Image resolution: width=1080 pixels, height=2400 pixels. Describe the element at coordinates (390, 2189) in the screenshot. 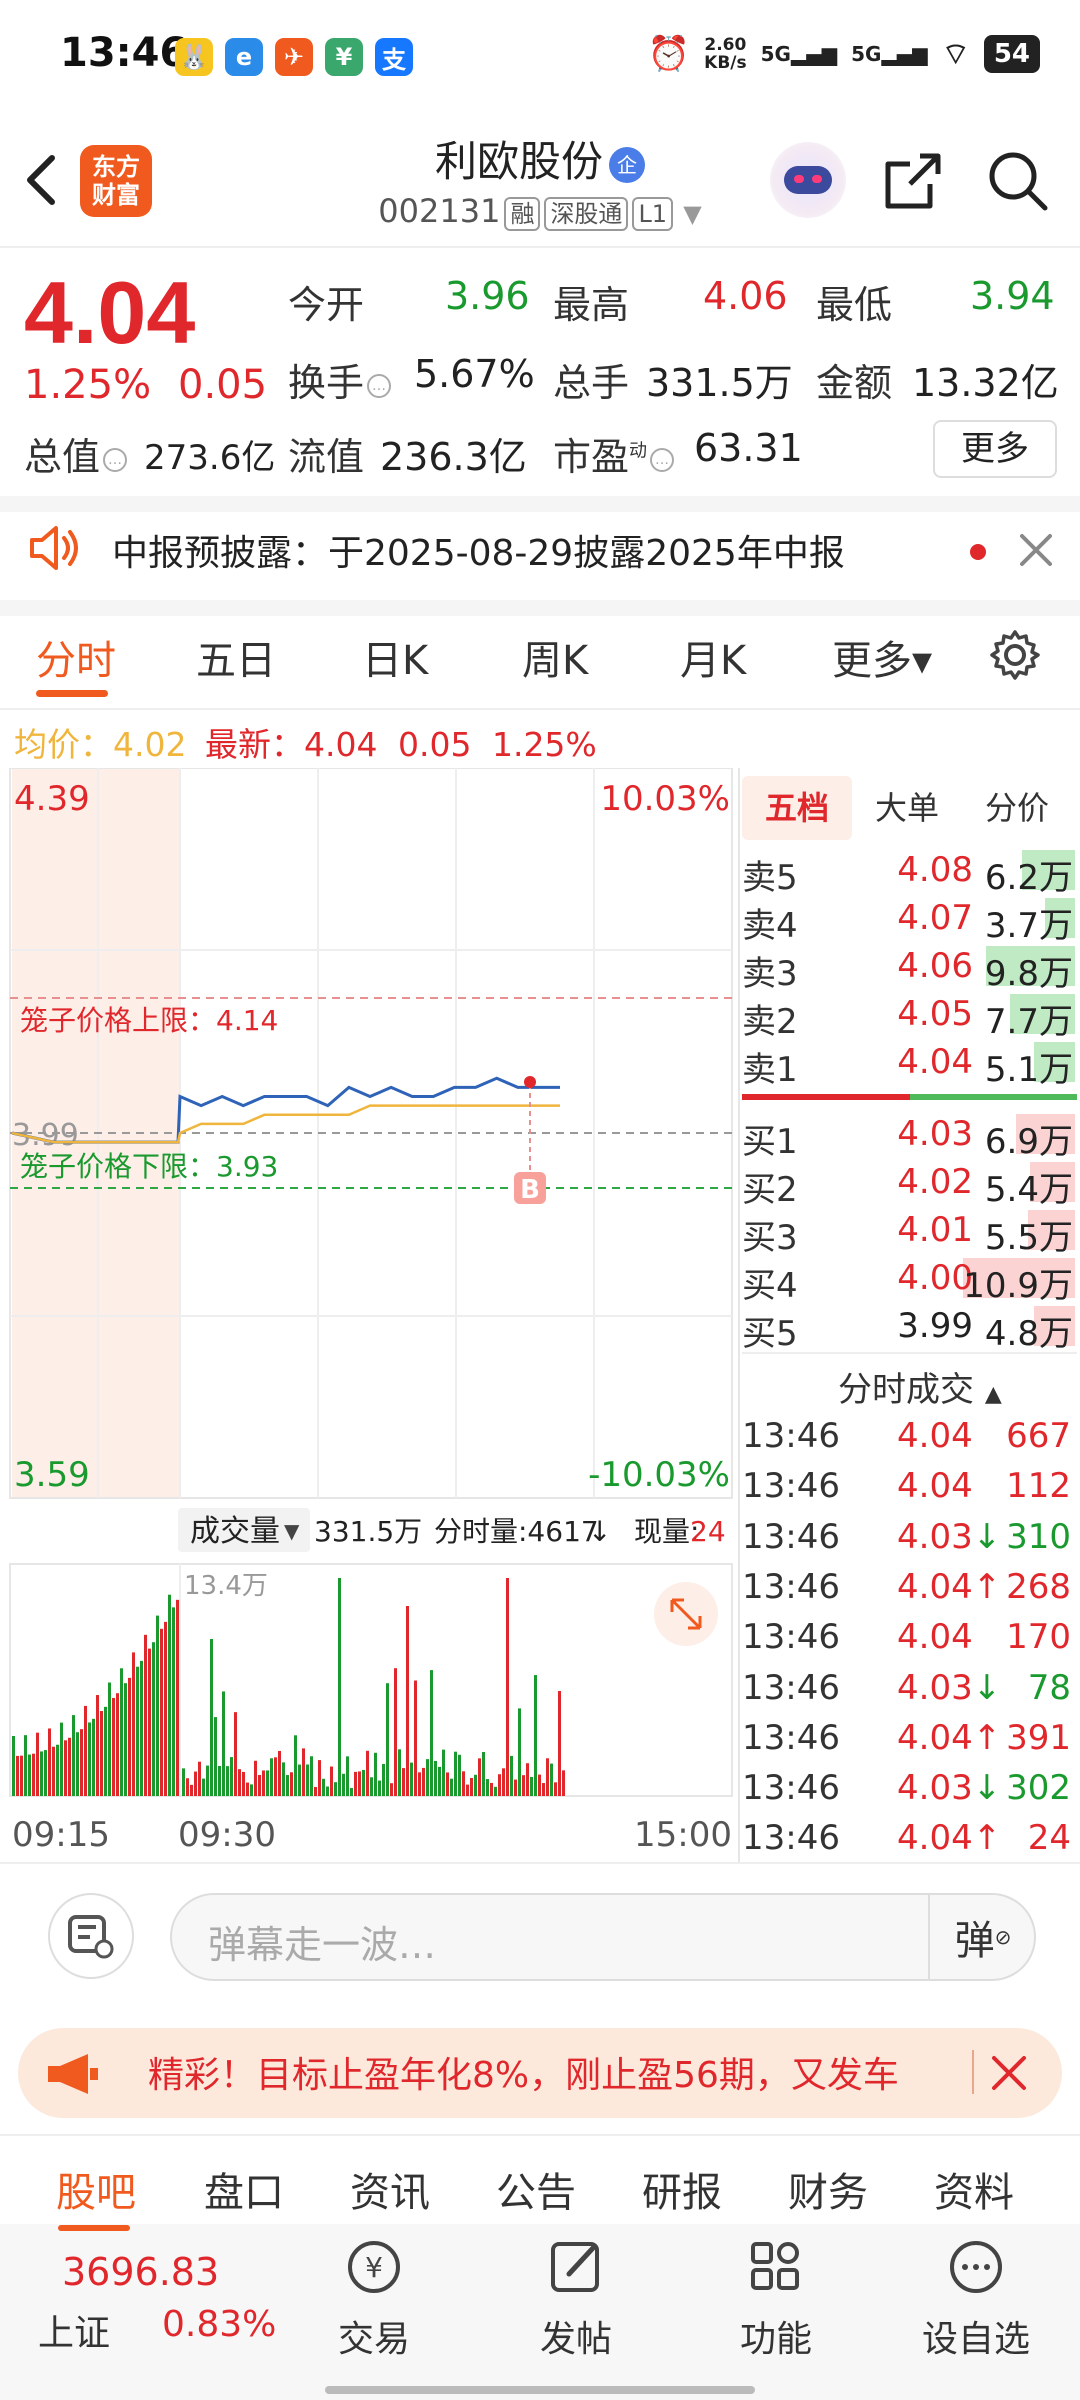

I see `btab-news: 资讯` at that location.